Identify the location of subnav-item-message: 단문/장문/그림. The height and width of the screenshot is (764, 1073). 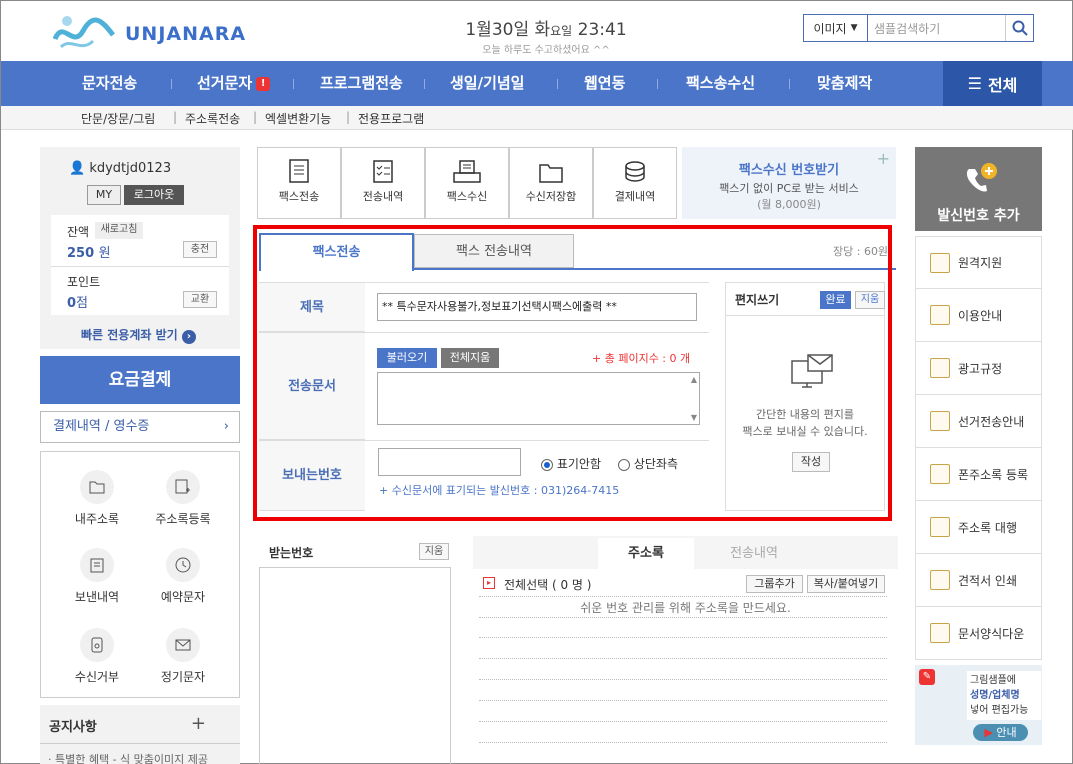
(118, 118).